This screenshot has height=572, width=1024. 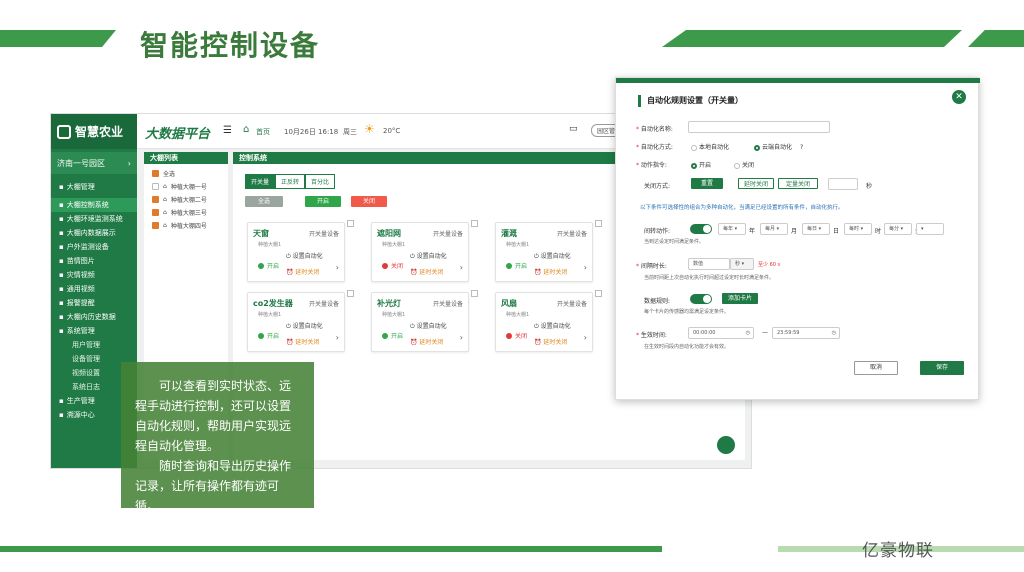 I want to click on device-name: 灌溉, so click(x=509, y=233).